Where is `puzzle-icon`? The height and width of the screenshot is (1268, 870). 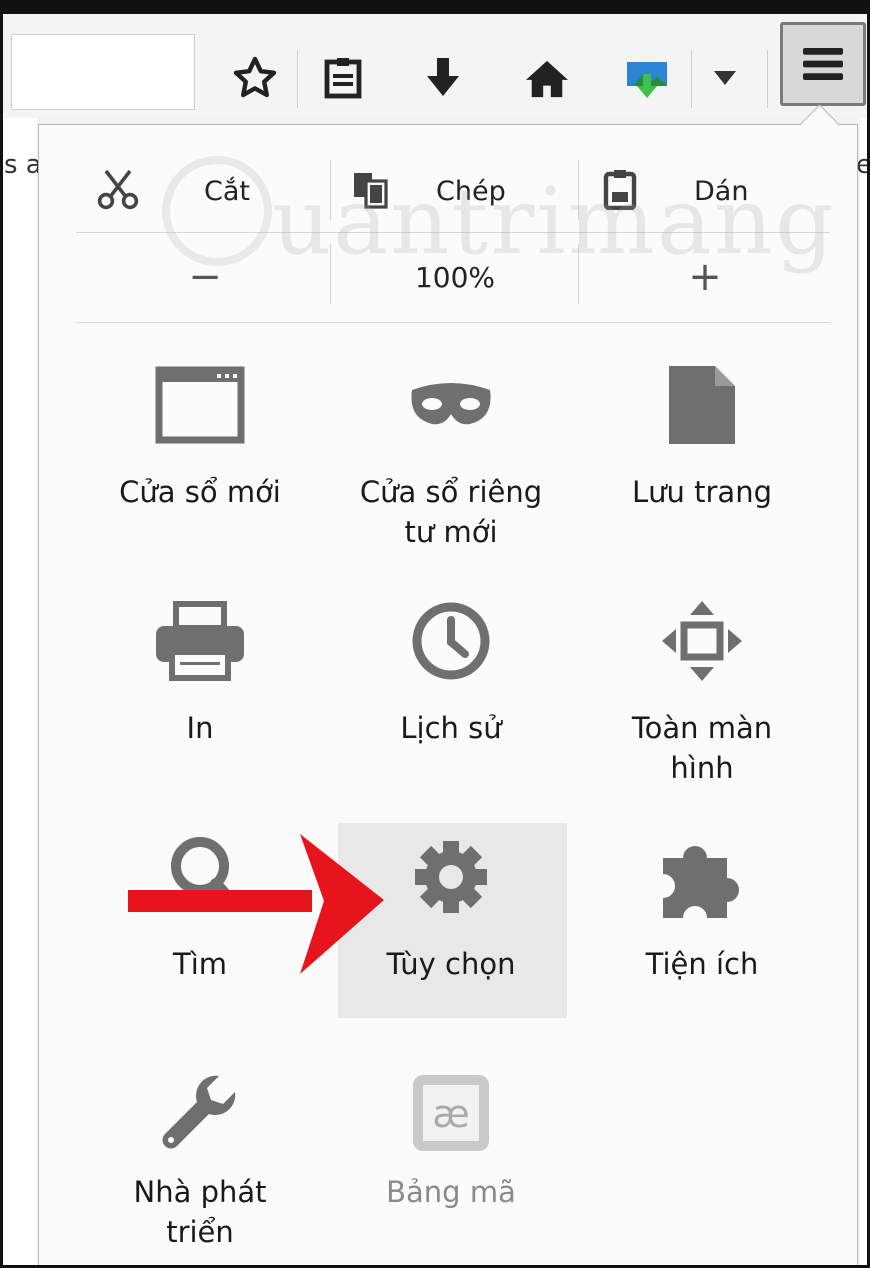
puzzle-icon is located at coordinates (702, 877).